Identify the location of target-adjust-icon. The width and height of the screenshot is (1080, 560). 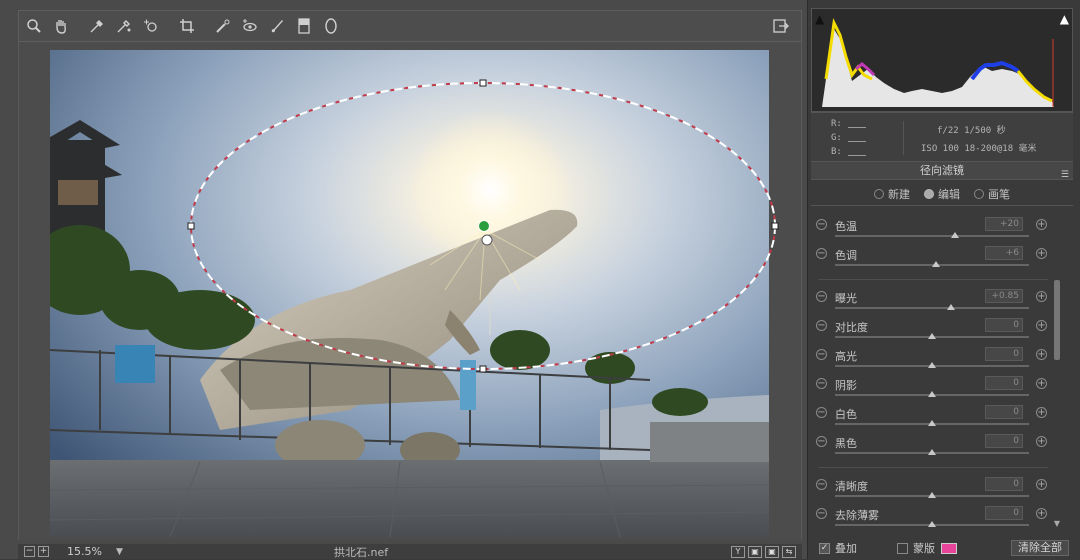
(151, 26).